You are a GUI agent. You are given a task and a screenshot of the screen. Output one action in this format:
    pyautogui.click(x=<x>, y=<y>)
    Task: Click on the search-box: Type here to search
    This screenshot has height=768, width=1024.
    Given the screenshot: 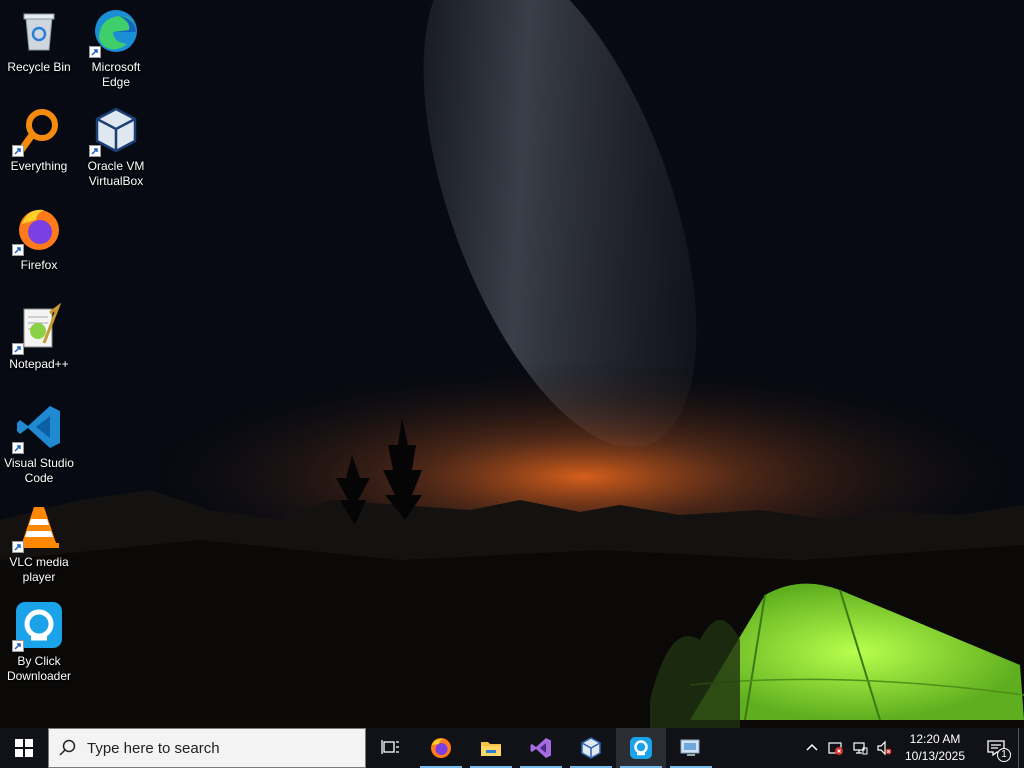 What is the action you would take?
    pyautogui.click(x=207, y=748)
    